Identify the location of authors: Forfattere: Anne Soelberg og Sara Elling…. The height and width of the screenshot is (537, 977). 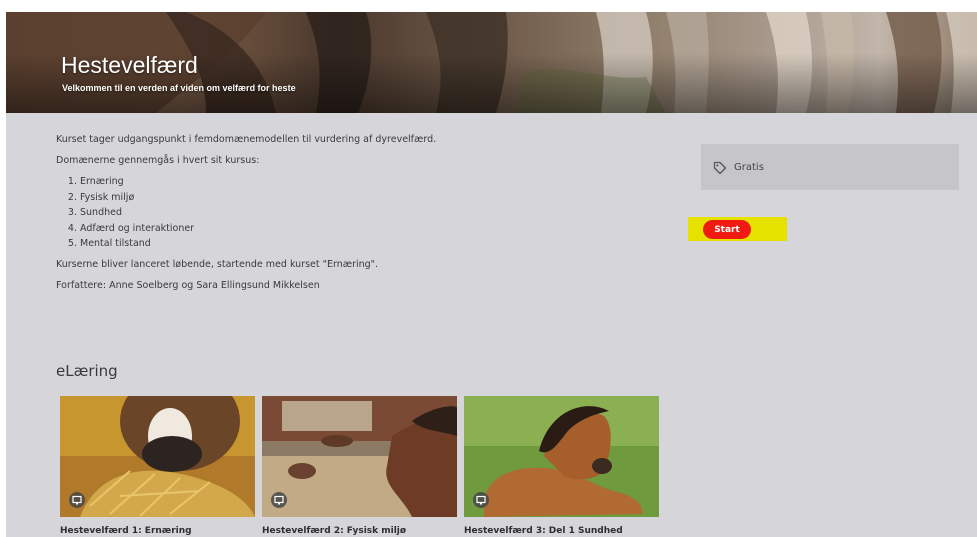
(188, 285).